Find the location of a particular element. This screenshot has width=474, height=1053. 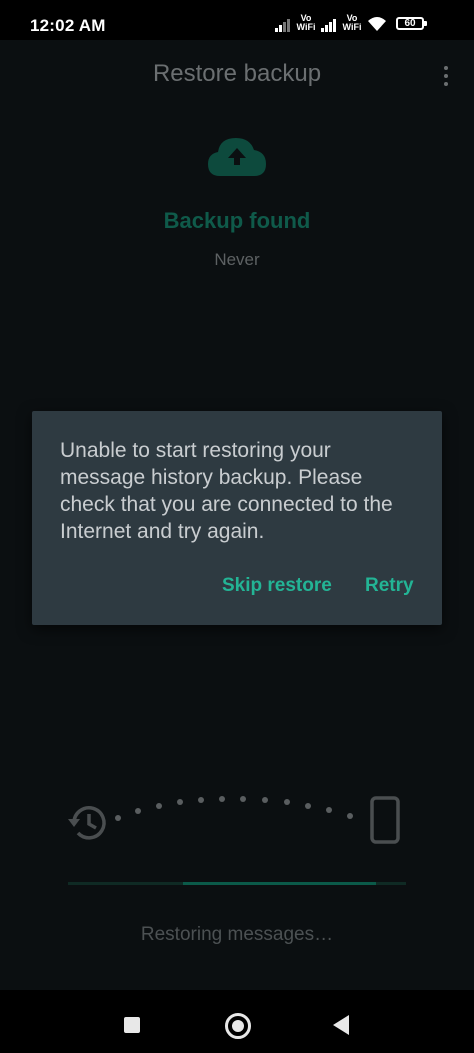

status-time: 12:02 AM is located at coordinates (68, 25).